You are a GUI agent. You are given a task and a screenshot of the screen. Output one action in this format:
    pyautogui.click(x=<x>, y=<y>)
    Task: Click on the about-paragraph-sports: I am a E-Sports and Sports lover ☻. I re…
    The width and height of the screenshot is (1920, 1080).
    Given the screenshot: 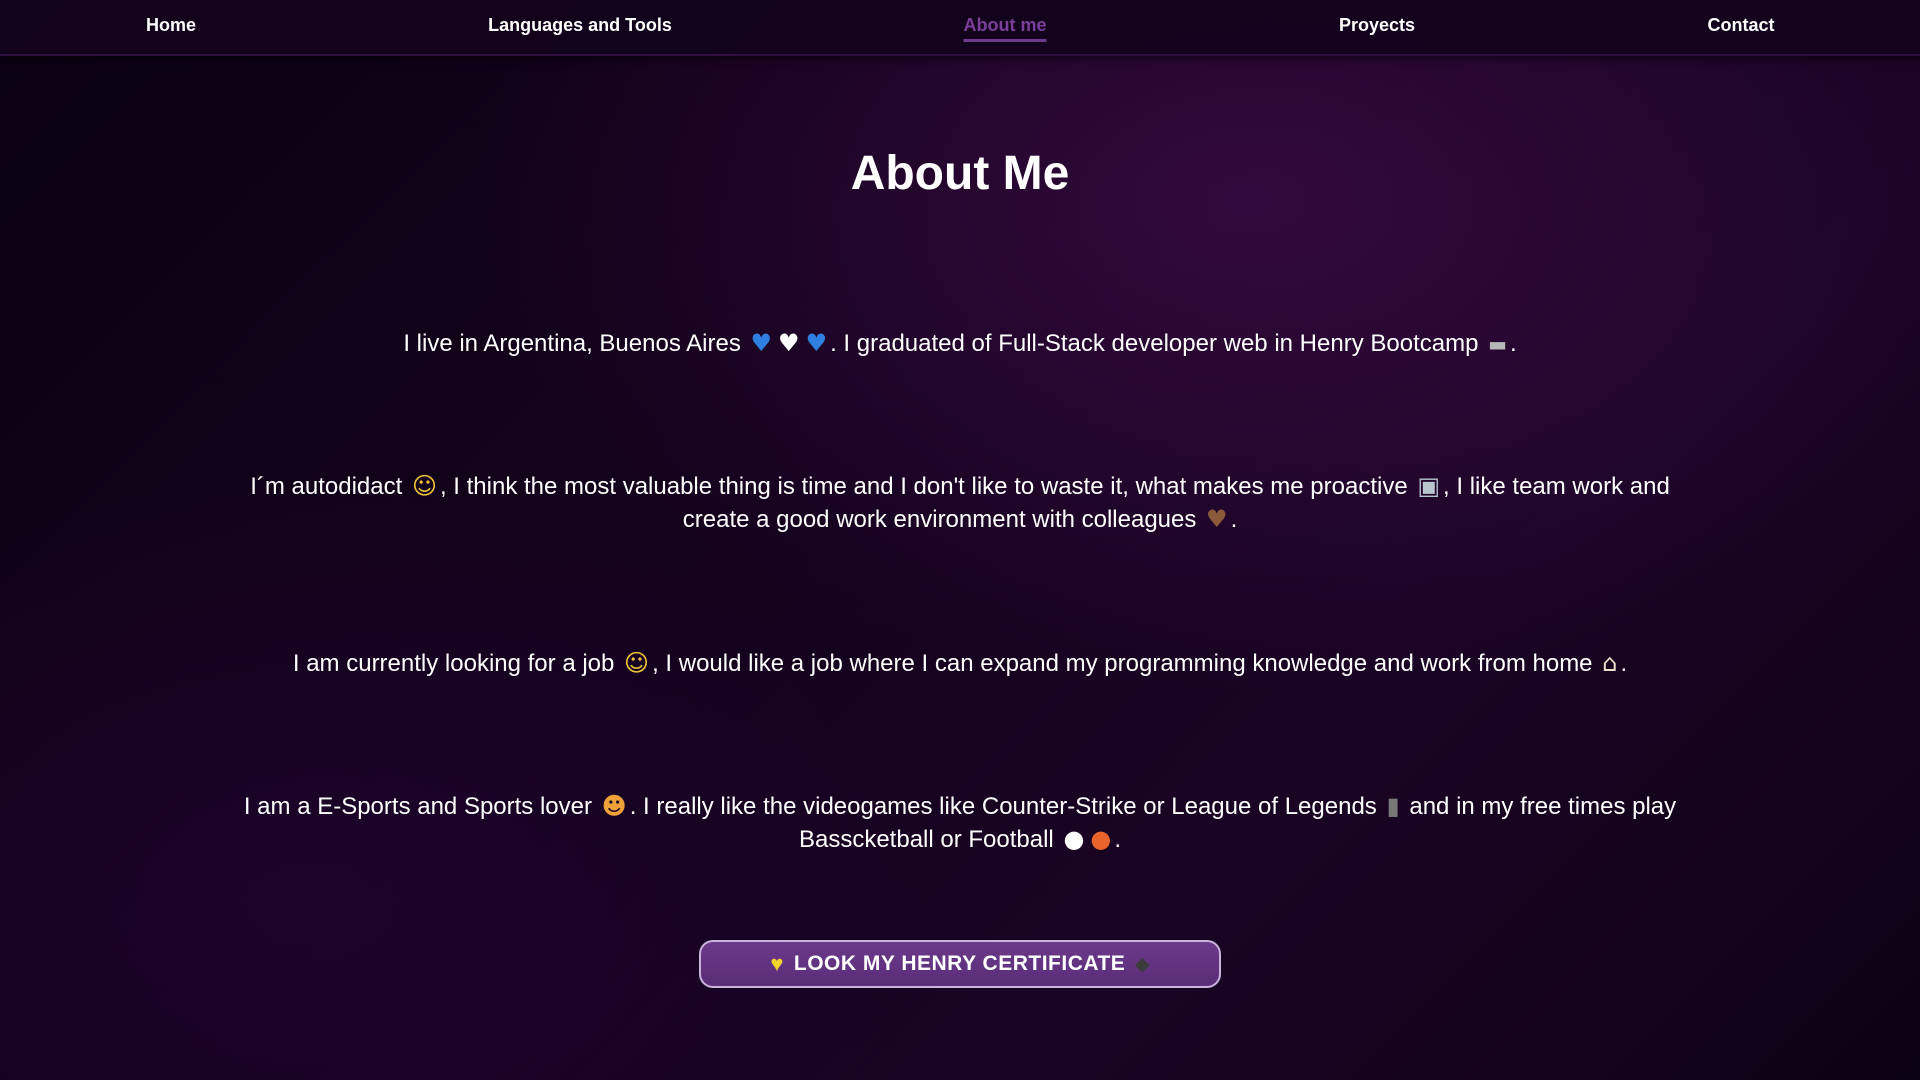 What is the action you would take?
    pyautogui.click(x=960, y=823)
    